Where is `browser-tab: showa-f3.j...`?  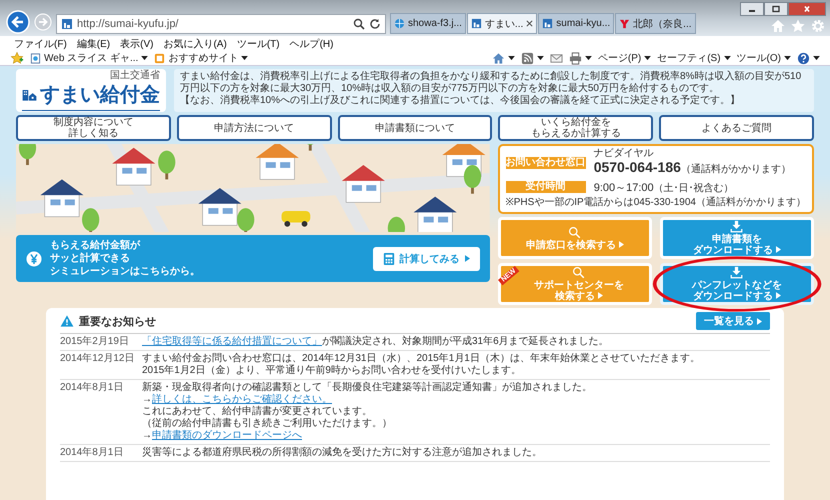
browser-tab: showa-f3.j... is located at coordinates (428, 23).